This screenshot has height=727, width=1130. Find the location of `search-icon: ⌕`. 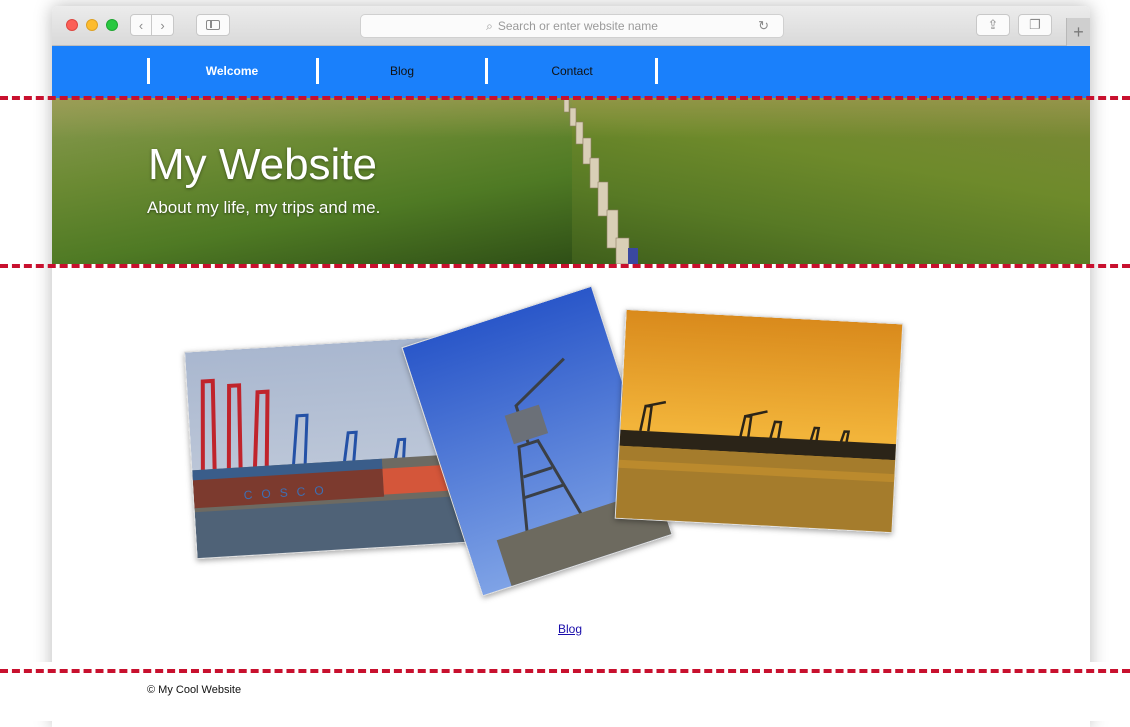

search-icon: ⌕ is located at coordinates (489, 25).